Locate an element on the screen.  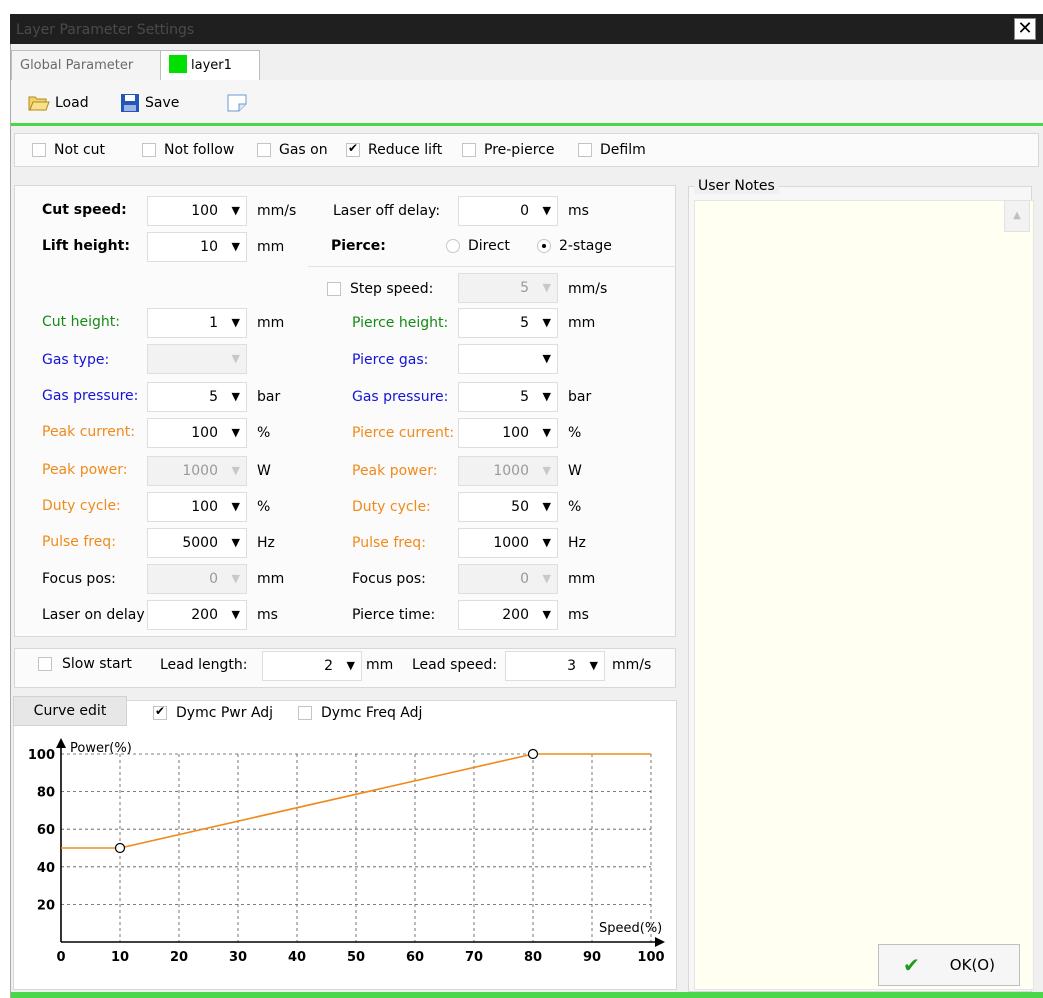
pierce-pulse-freq-label: Pulse freq: is located at coordinates (389, 543).